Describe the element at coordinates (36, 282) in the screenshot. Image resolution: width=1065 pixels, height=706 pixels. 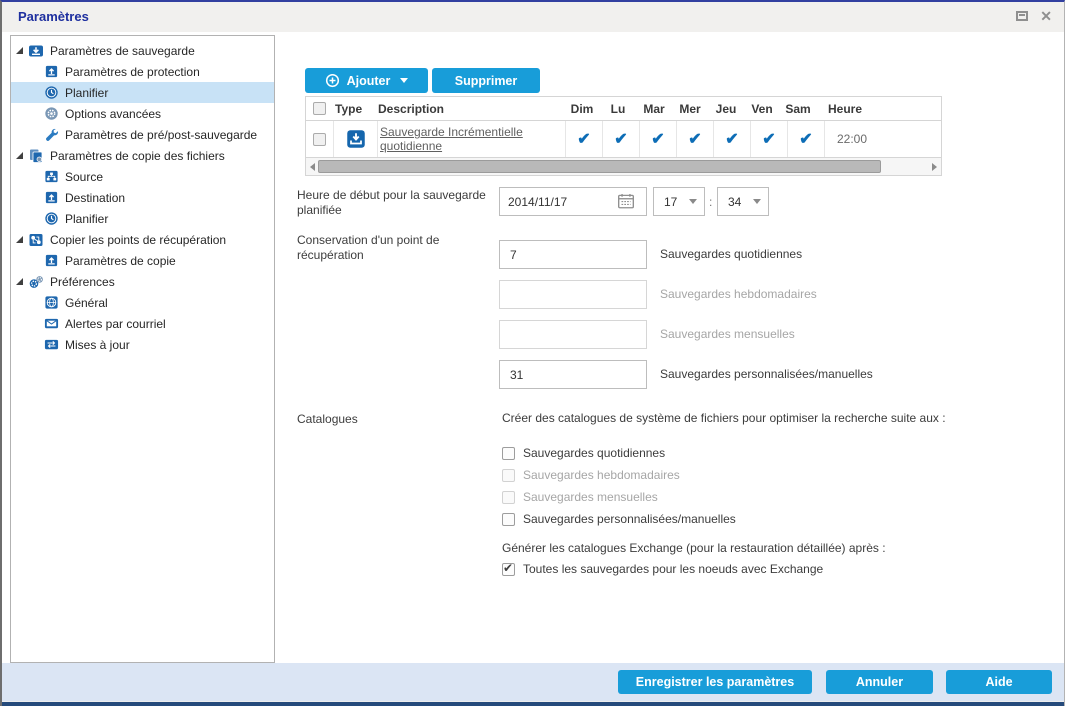
I see `preferences-icon` at that location.